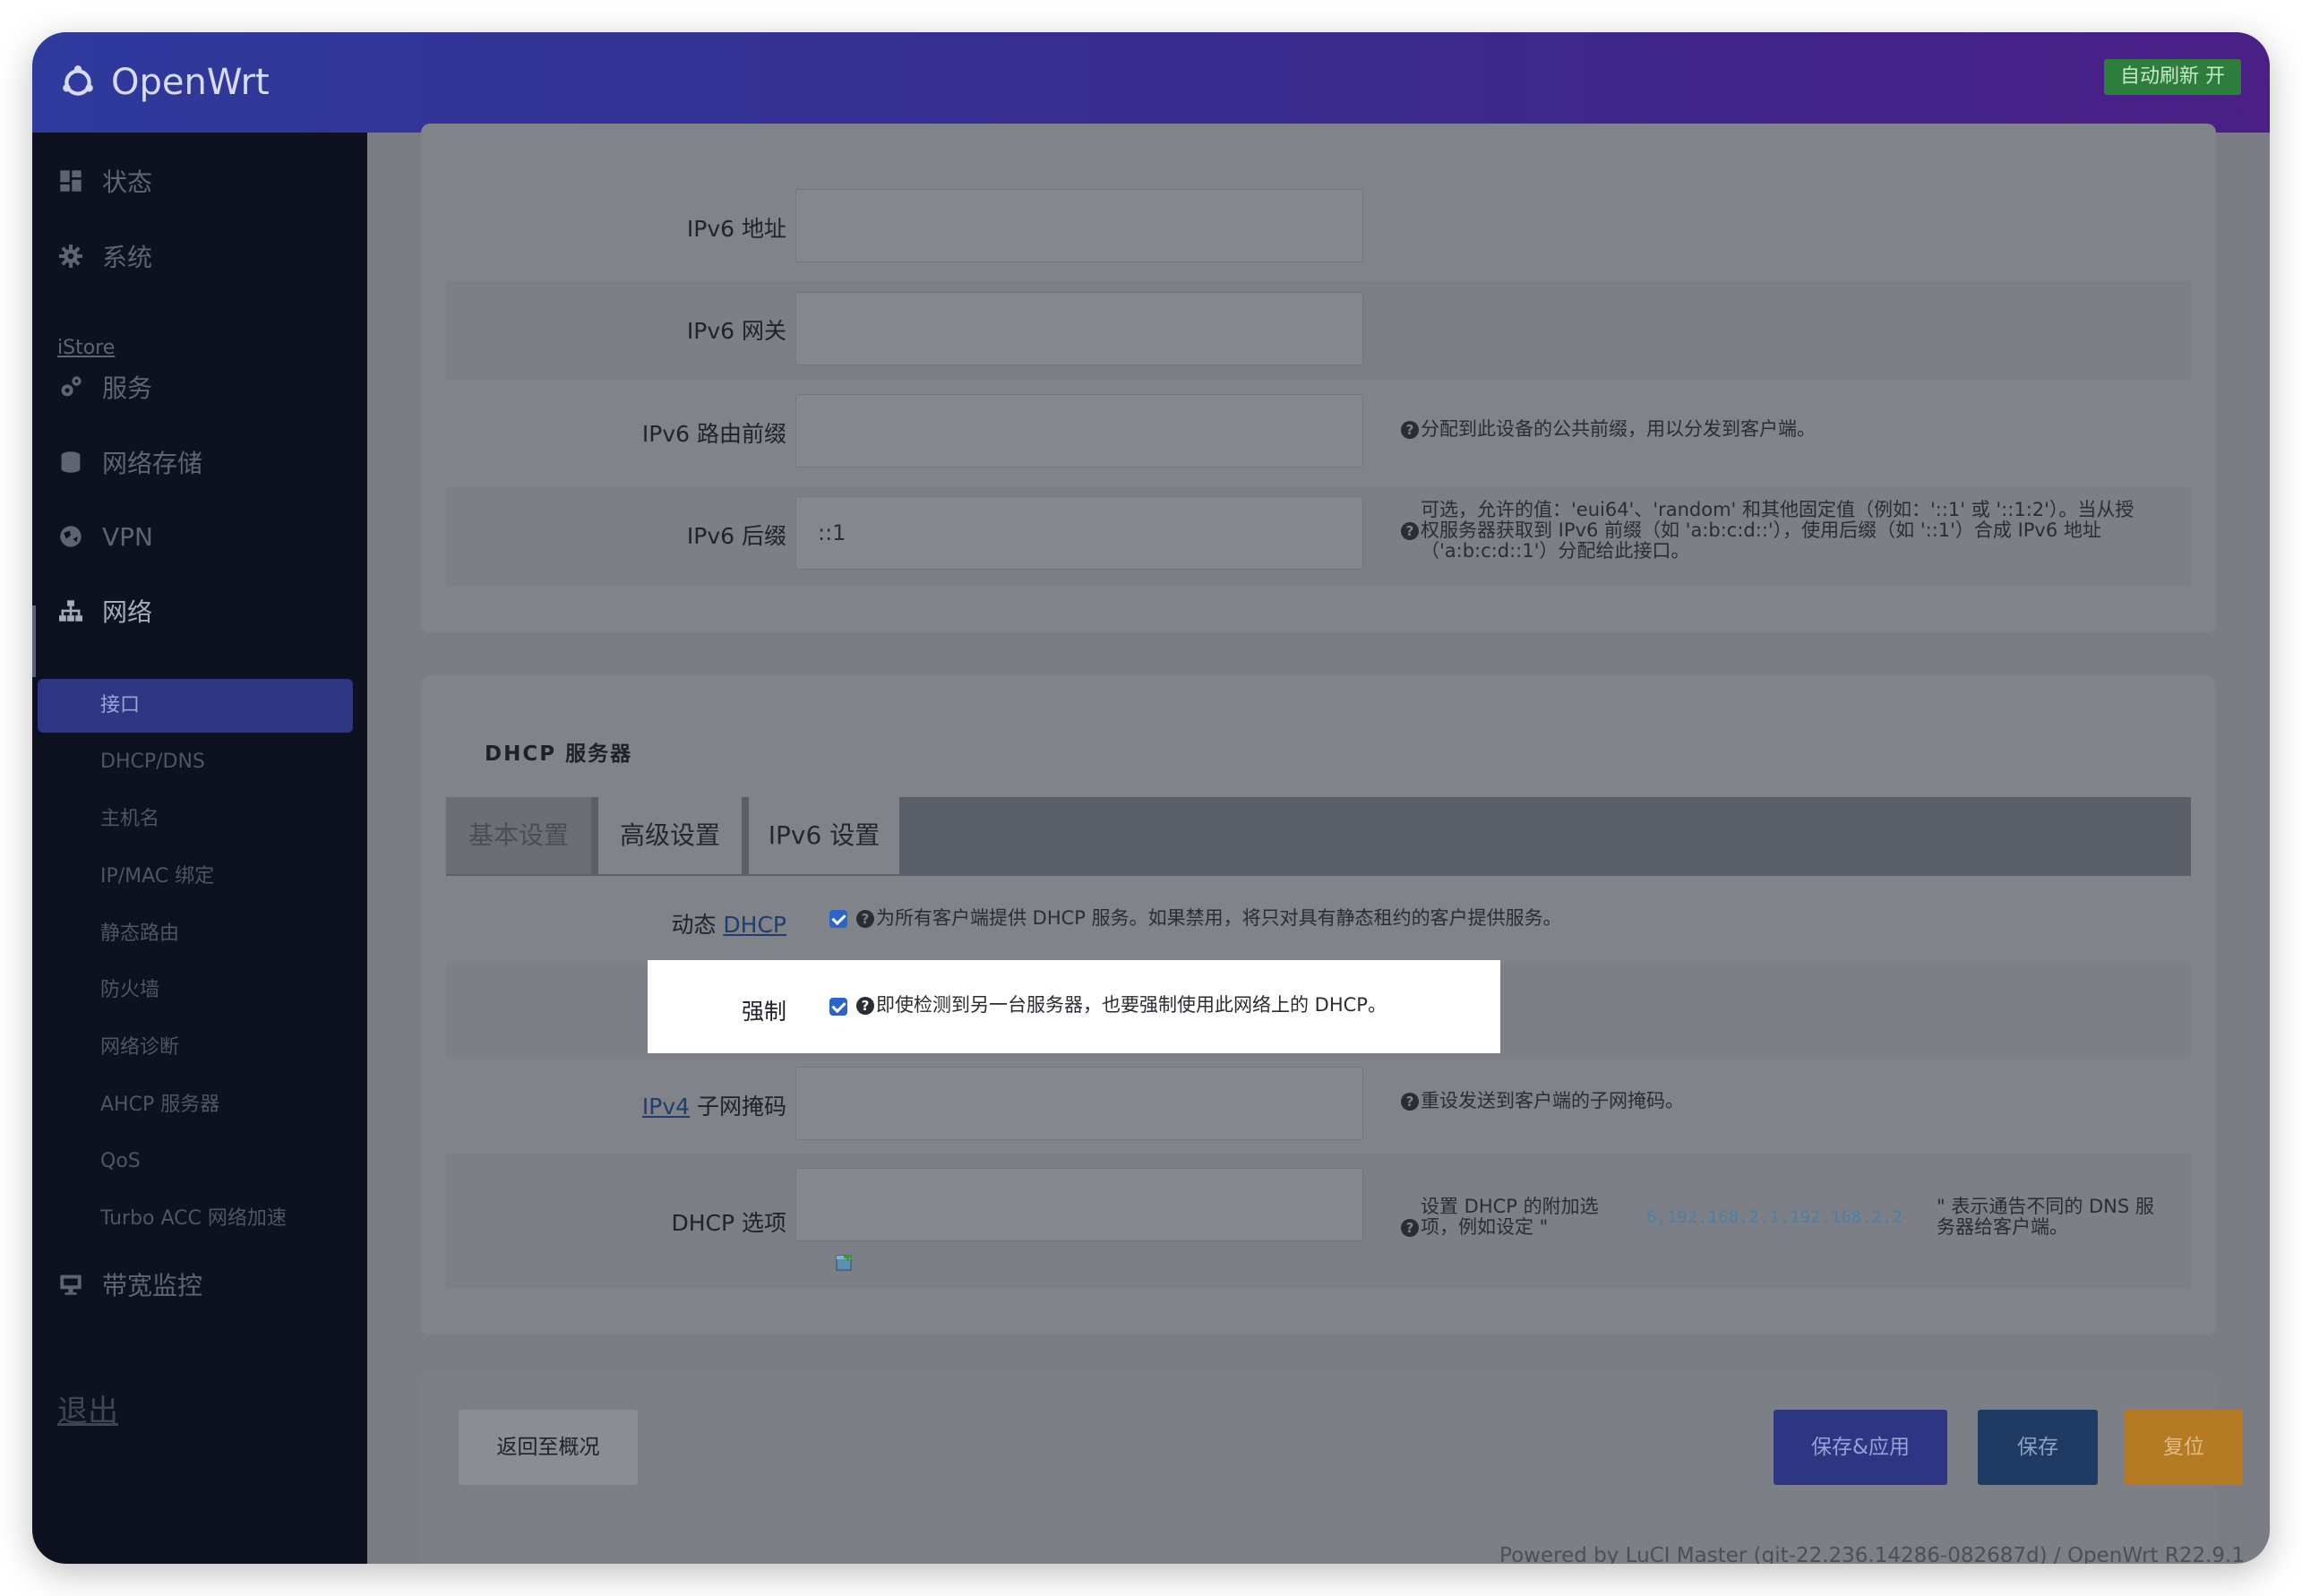 This screenshot has height=1596, width=2302. What do you see at coordinates (736, 536) in the screenshot?
I see `ipv6-suffix-label: IPv6 后缀` at bounding box center [736, 536].